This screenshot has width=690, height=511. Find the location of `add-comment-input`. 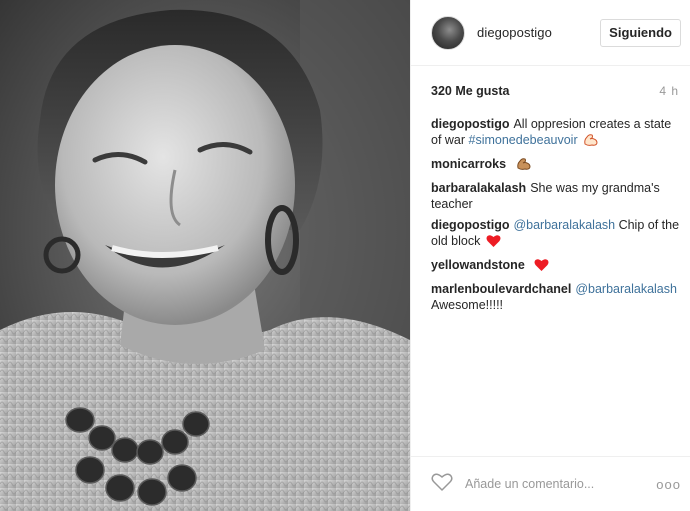

add-comment-input is located at coordinates (560, 484).